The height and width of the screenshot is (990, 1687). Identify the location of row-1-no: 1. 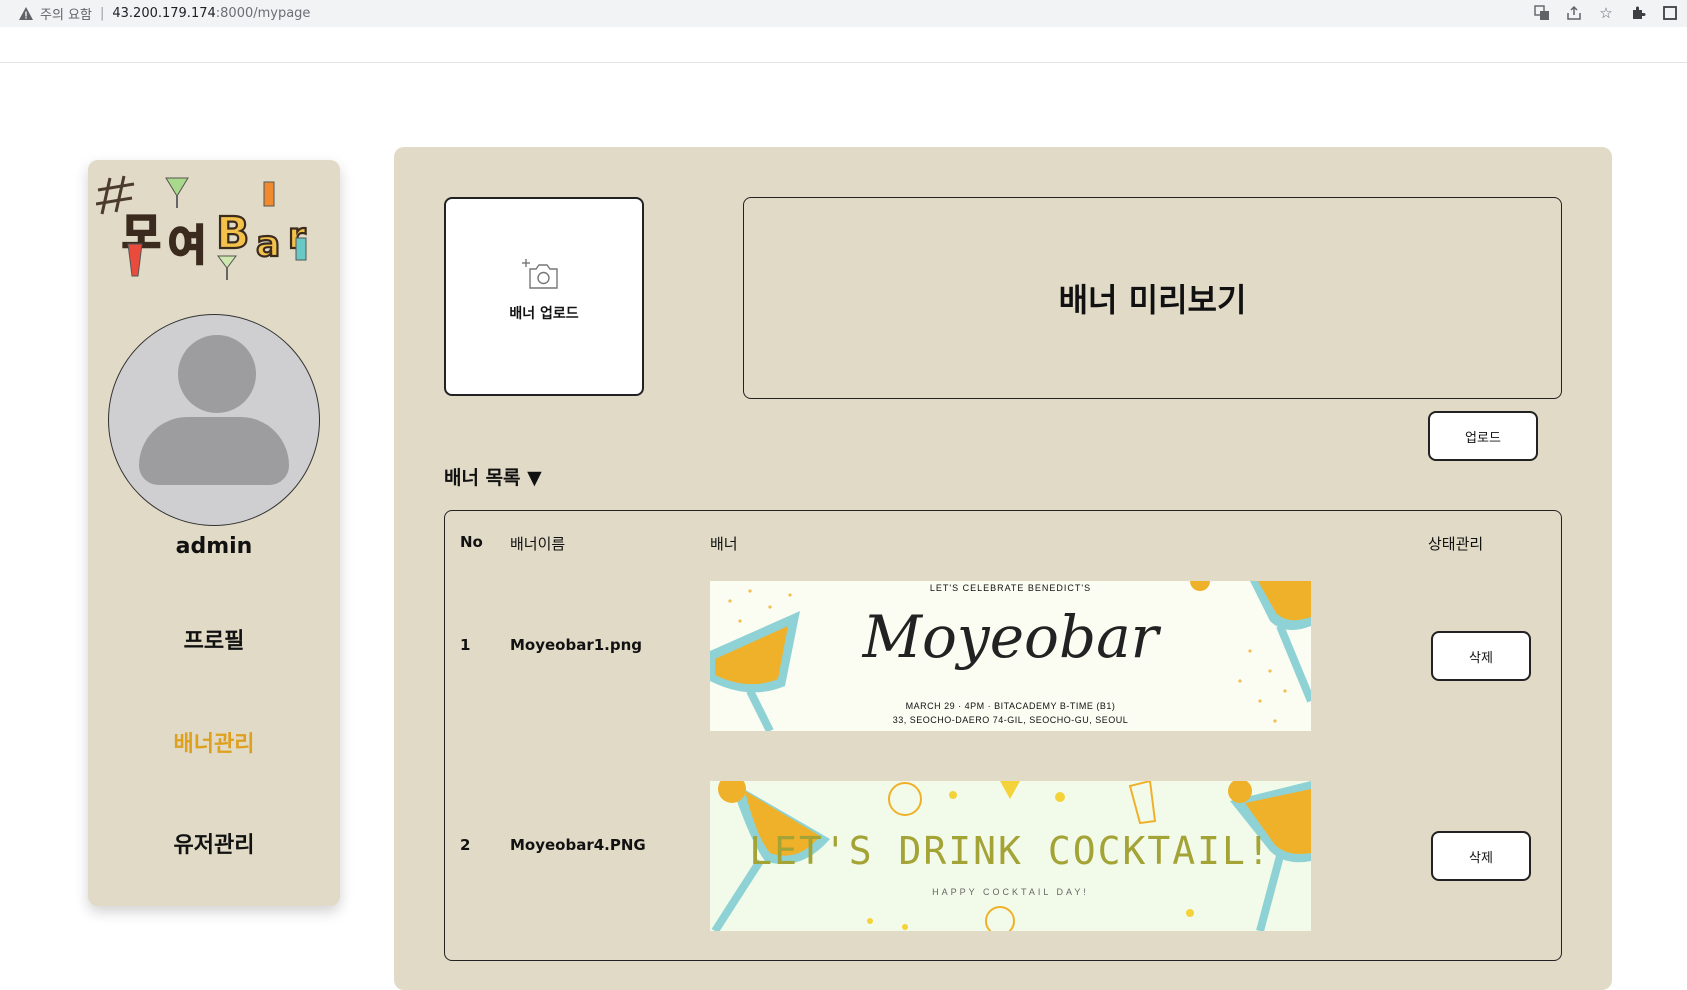
(465, 645).